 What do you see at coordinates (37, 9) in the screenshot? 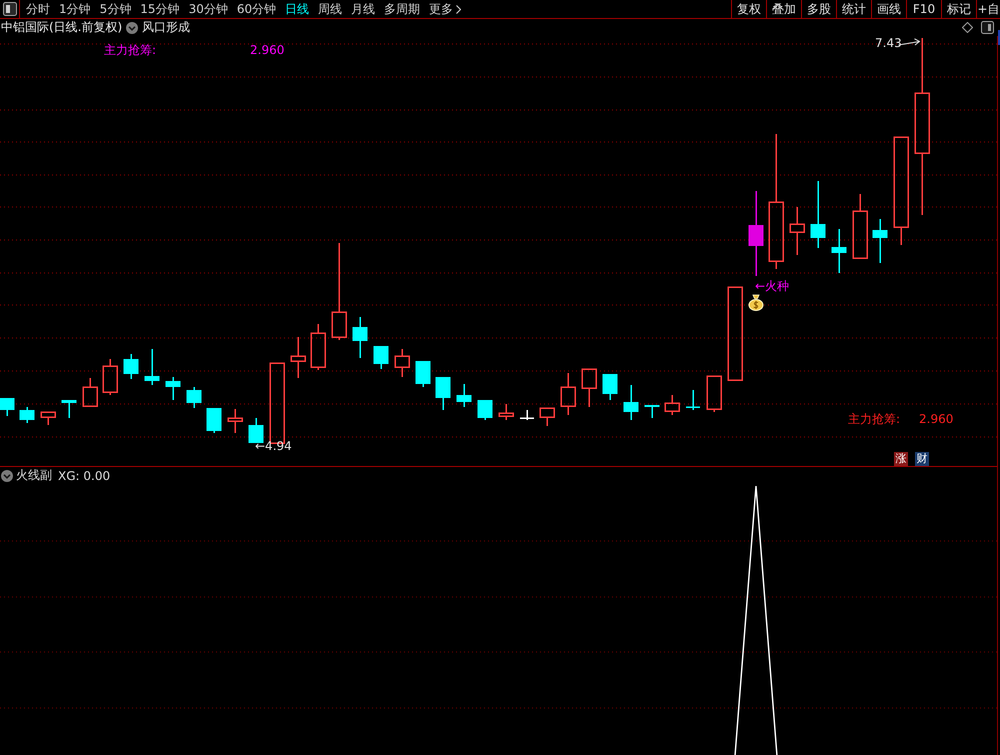
I see `period-tab: 分时` at bounding box center [37, 9].